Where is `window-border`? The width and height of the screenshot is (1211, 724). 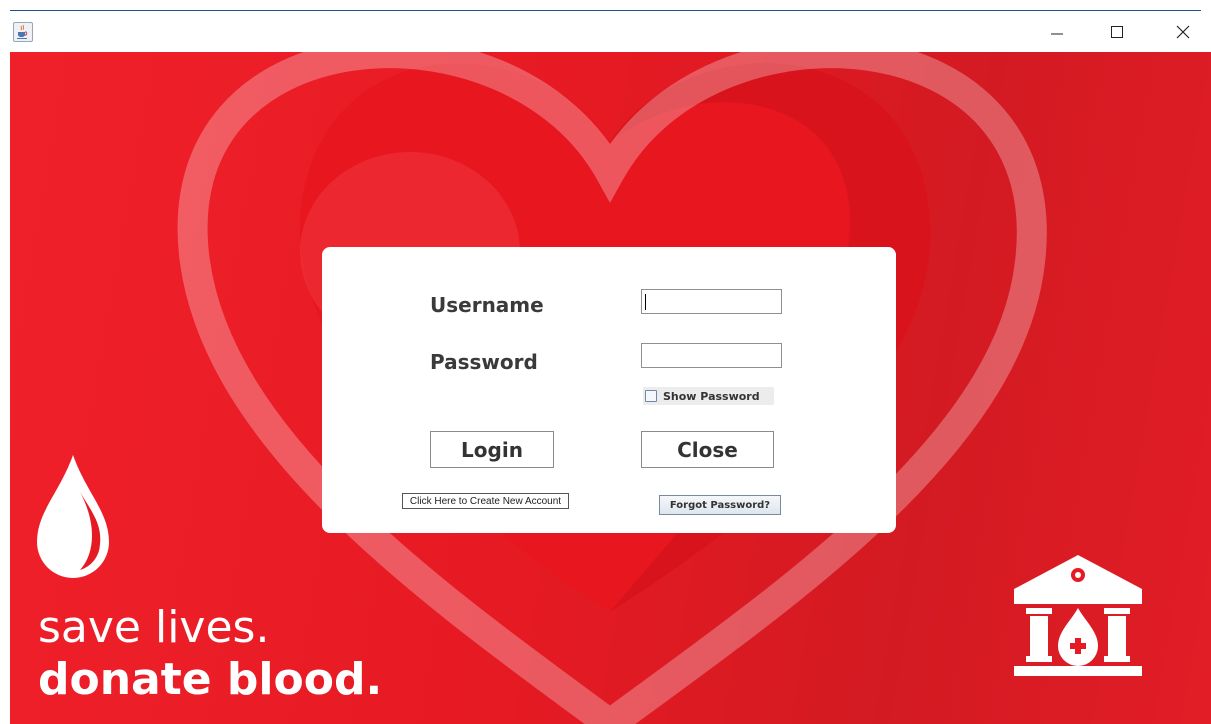
window-border is located at coordinates (605, 10).